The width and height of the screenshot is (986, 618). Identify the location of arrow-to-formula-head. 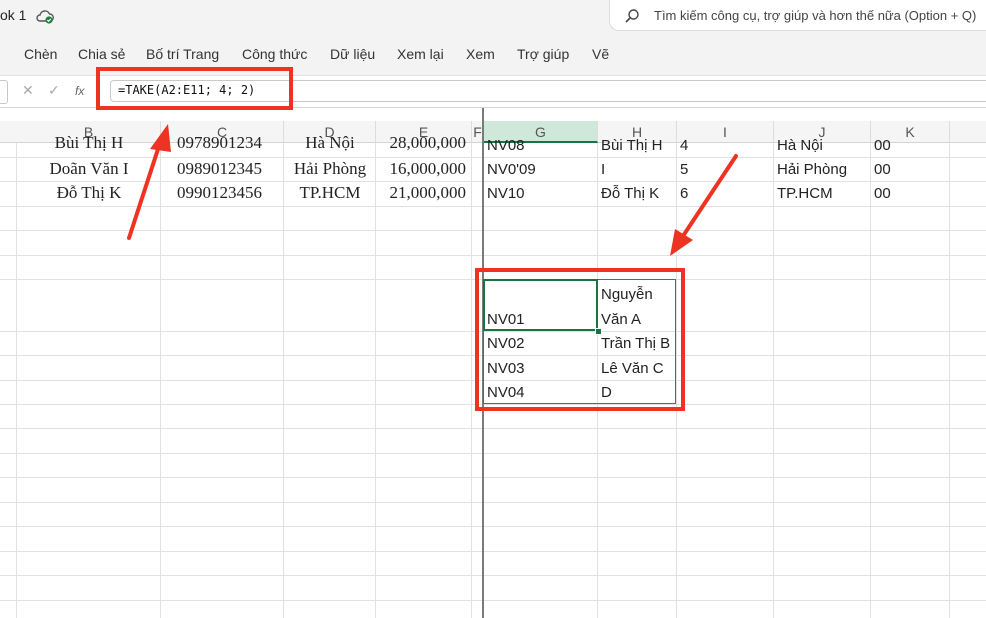
(160, 138).